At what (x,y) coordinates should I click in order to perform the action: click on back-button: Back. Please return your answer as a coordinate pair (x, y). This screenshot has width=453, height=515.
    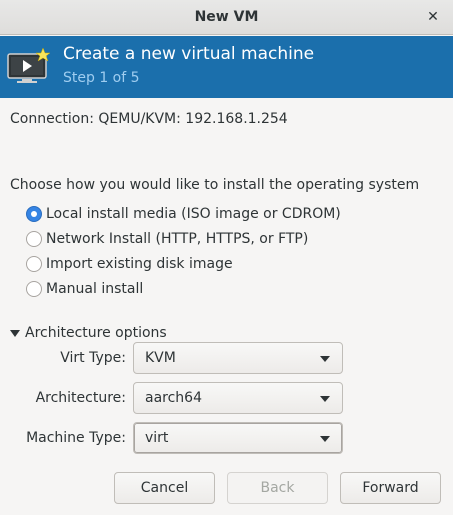
    Looking at the image, I should click on (277, 488).